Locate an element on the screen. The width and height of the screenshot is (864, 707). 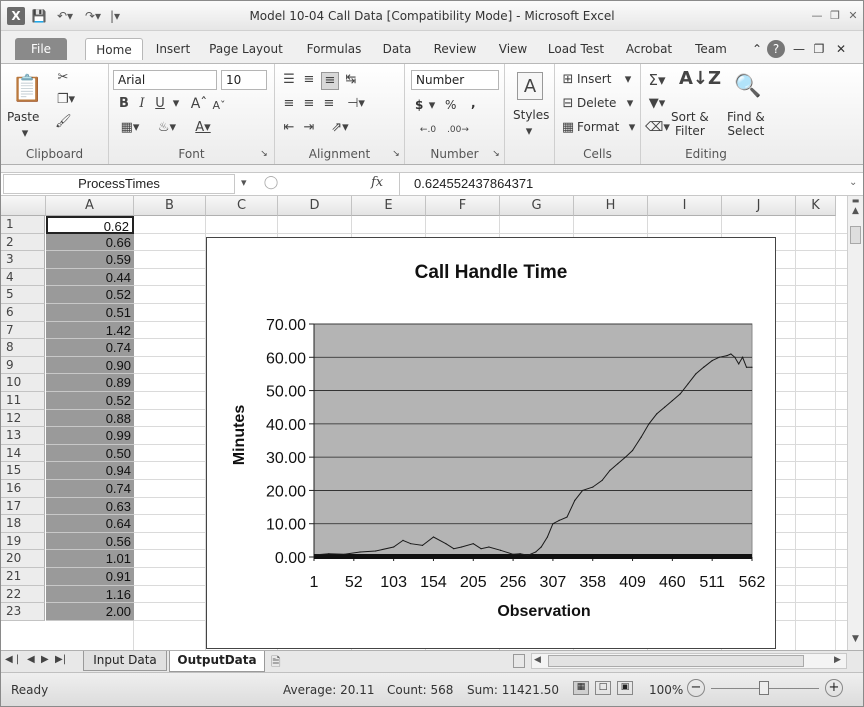
sheet-nav-prev-icon: ◀ is located at coordinates (31, 659).